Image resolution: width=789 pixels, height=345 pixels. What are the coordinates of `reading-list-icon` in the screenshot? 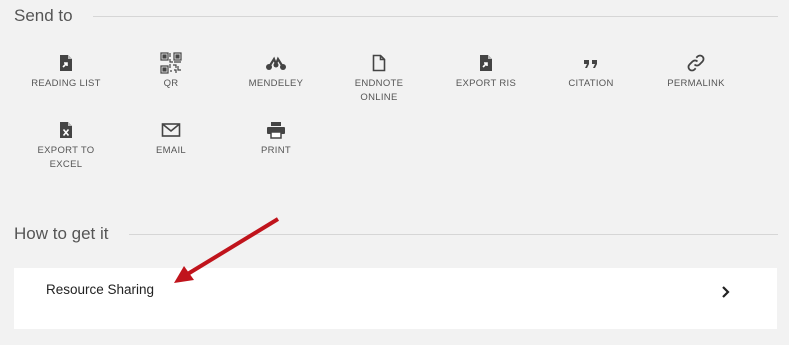 It's located at (66, 63).